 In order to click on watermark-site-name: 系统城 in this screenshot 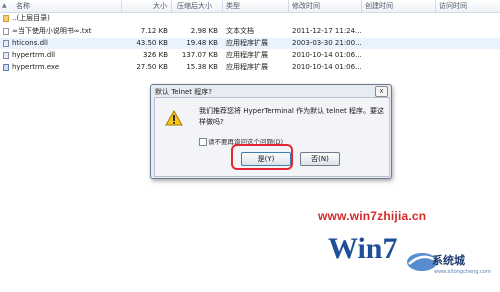, I will do `click(448, 261)`.